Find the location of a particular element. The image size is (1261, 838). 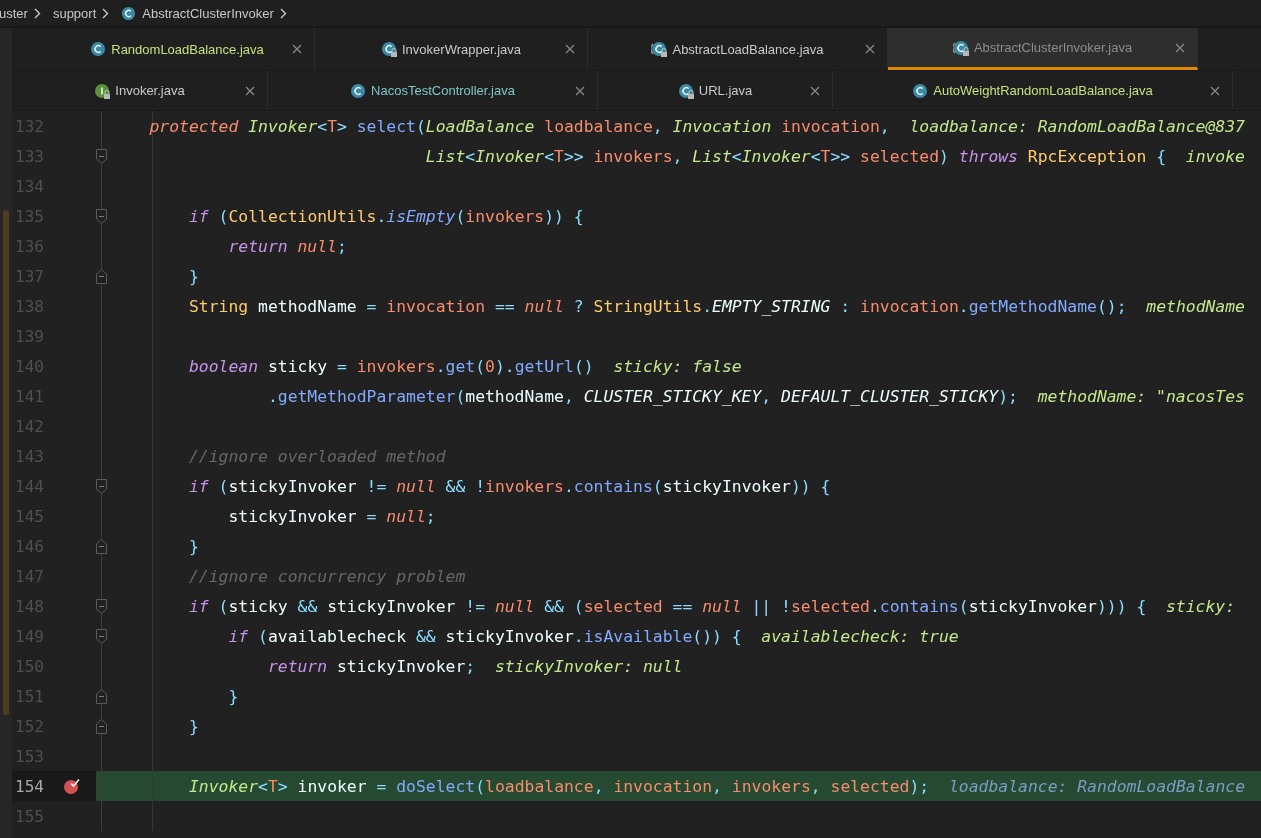

code-line: if (stickyInvoker != null && !invokers.contains(stickyInvoker)) { is located at coordinates (509, 486).